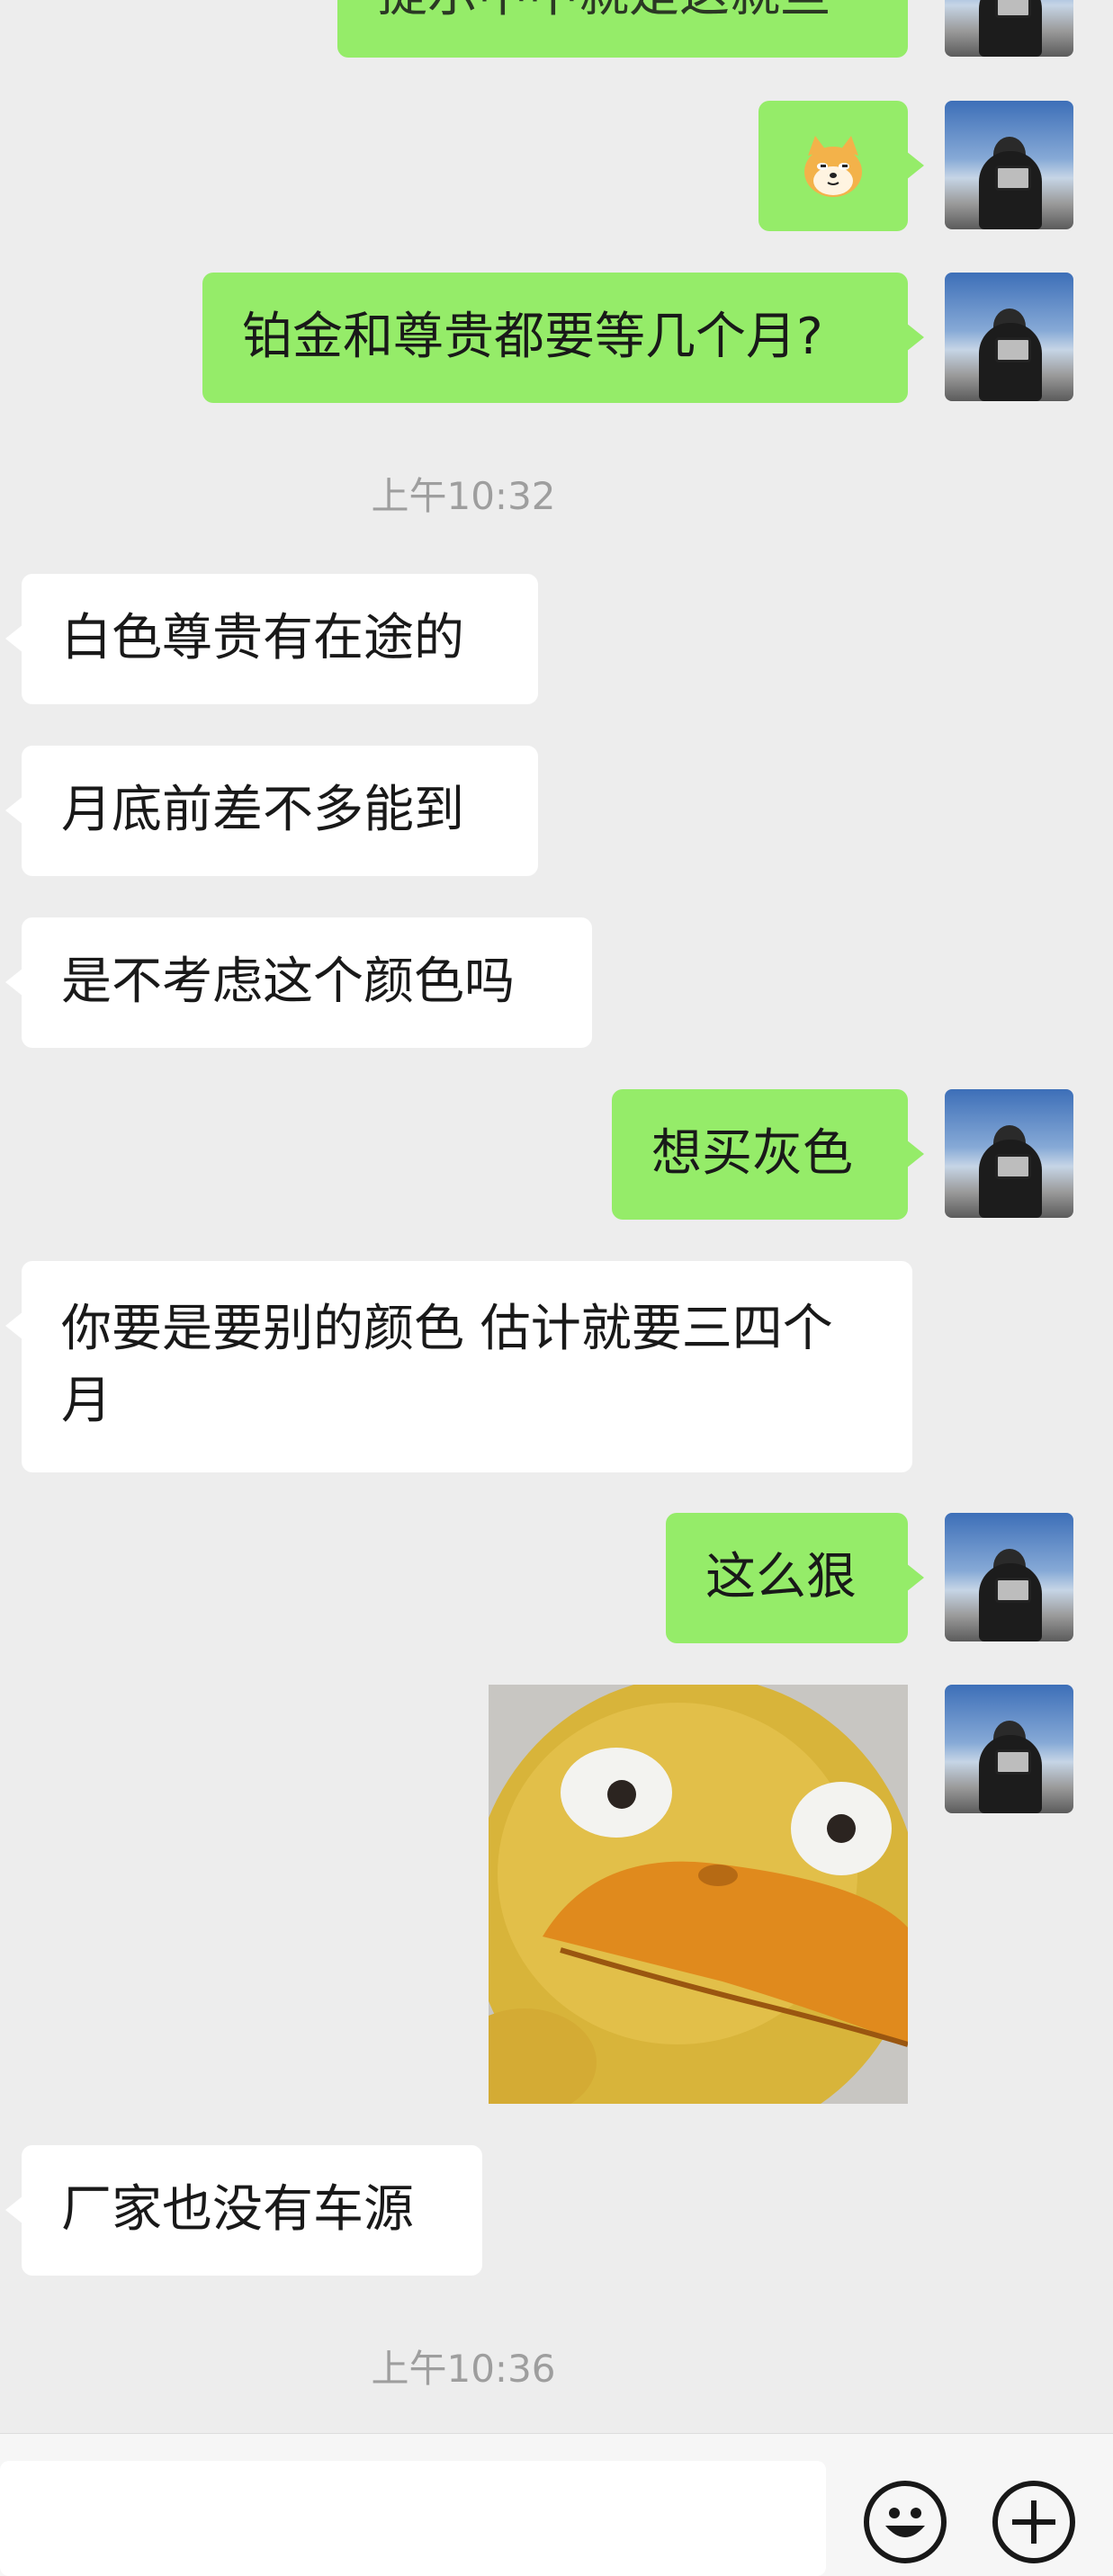  I want to click on message-bubble-sent: 提示中中就是这就些, so click(622, 29).